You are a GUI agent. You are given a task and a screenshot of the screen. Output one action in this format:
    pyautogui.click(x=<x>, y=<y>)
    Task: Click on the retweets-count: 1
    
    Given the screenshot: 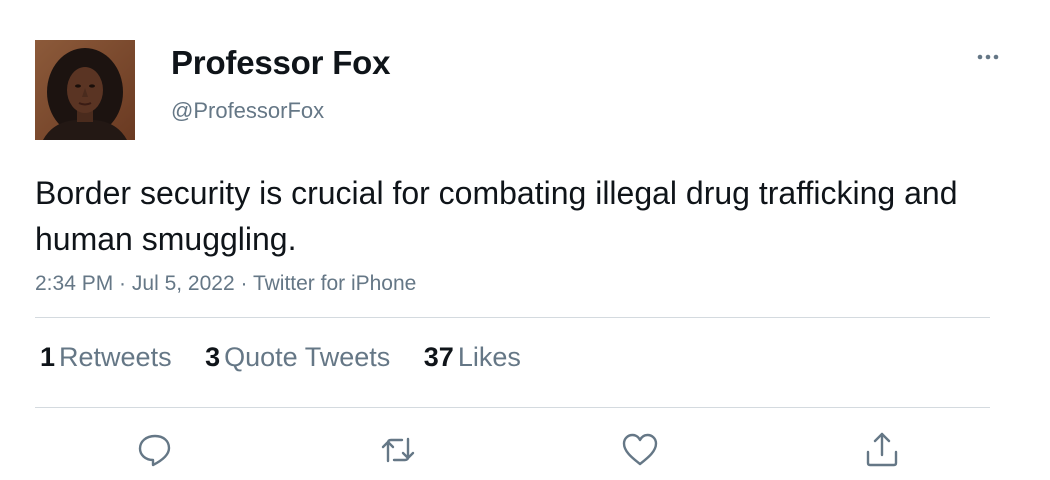 What is the action you would take?
    pyautogui.click(x=48, y=357)
    